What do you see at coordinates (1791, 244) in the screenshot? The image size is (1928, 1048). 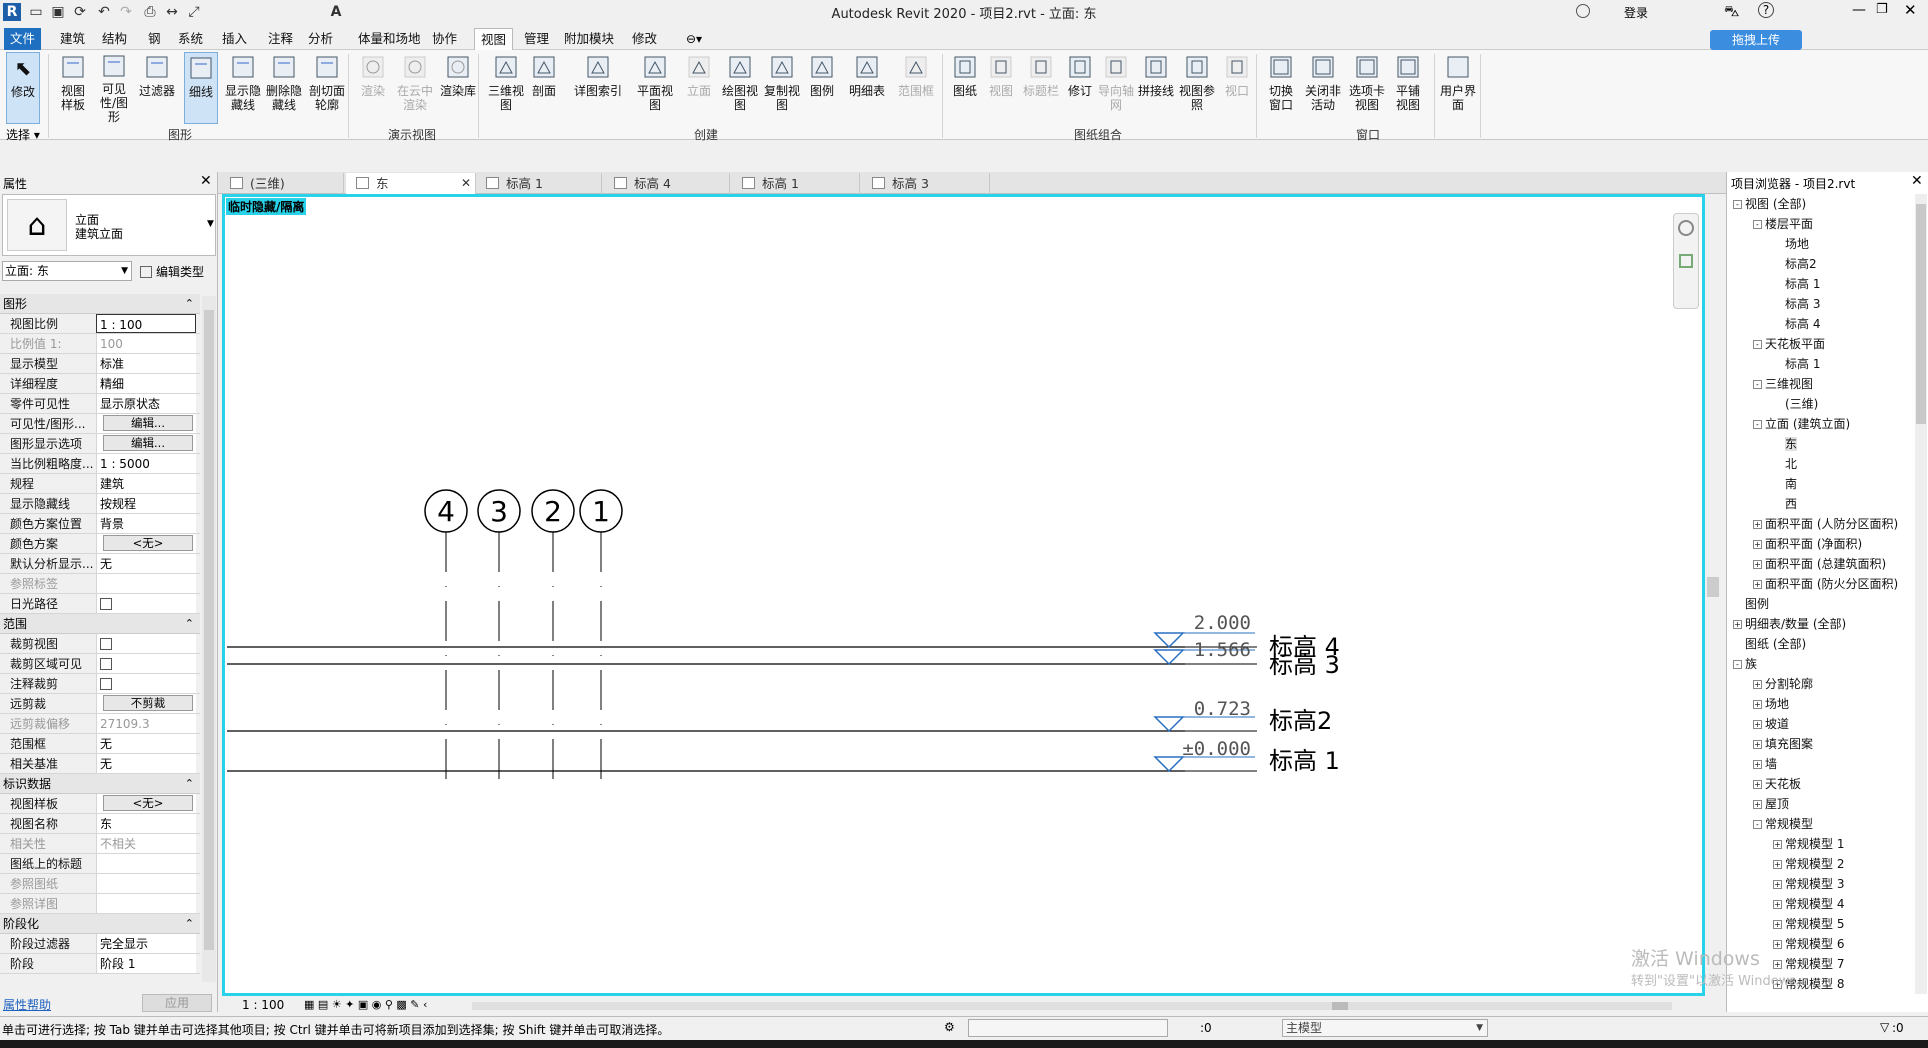 I see `browser-node: 场地` at bounding box center [1791, 244].